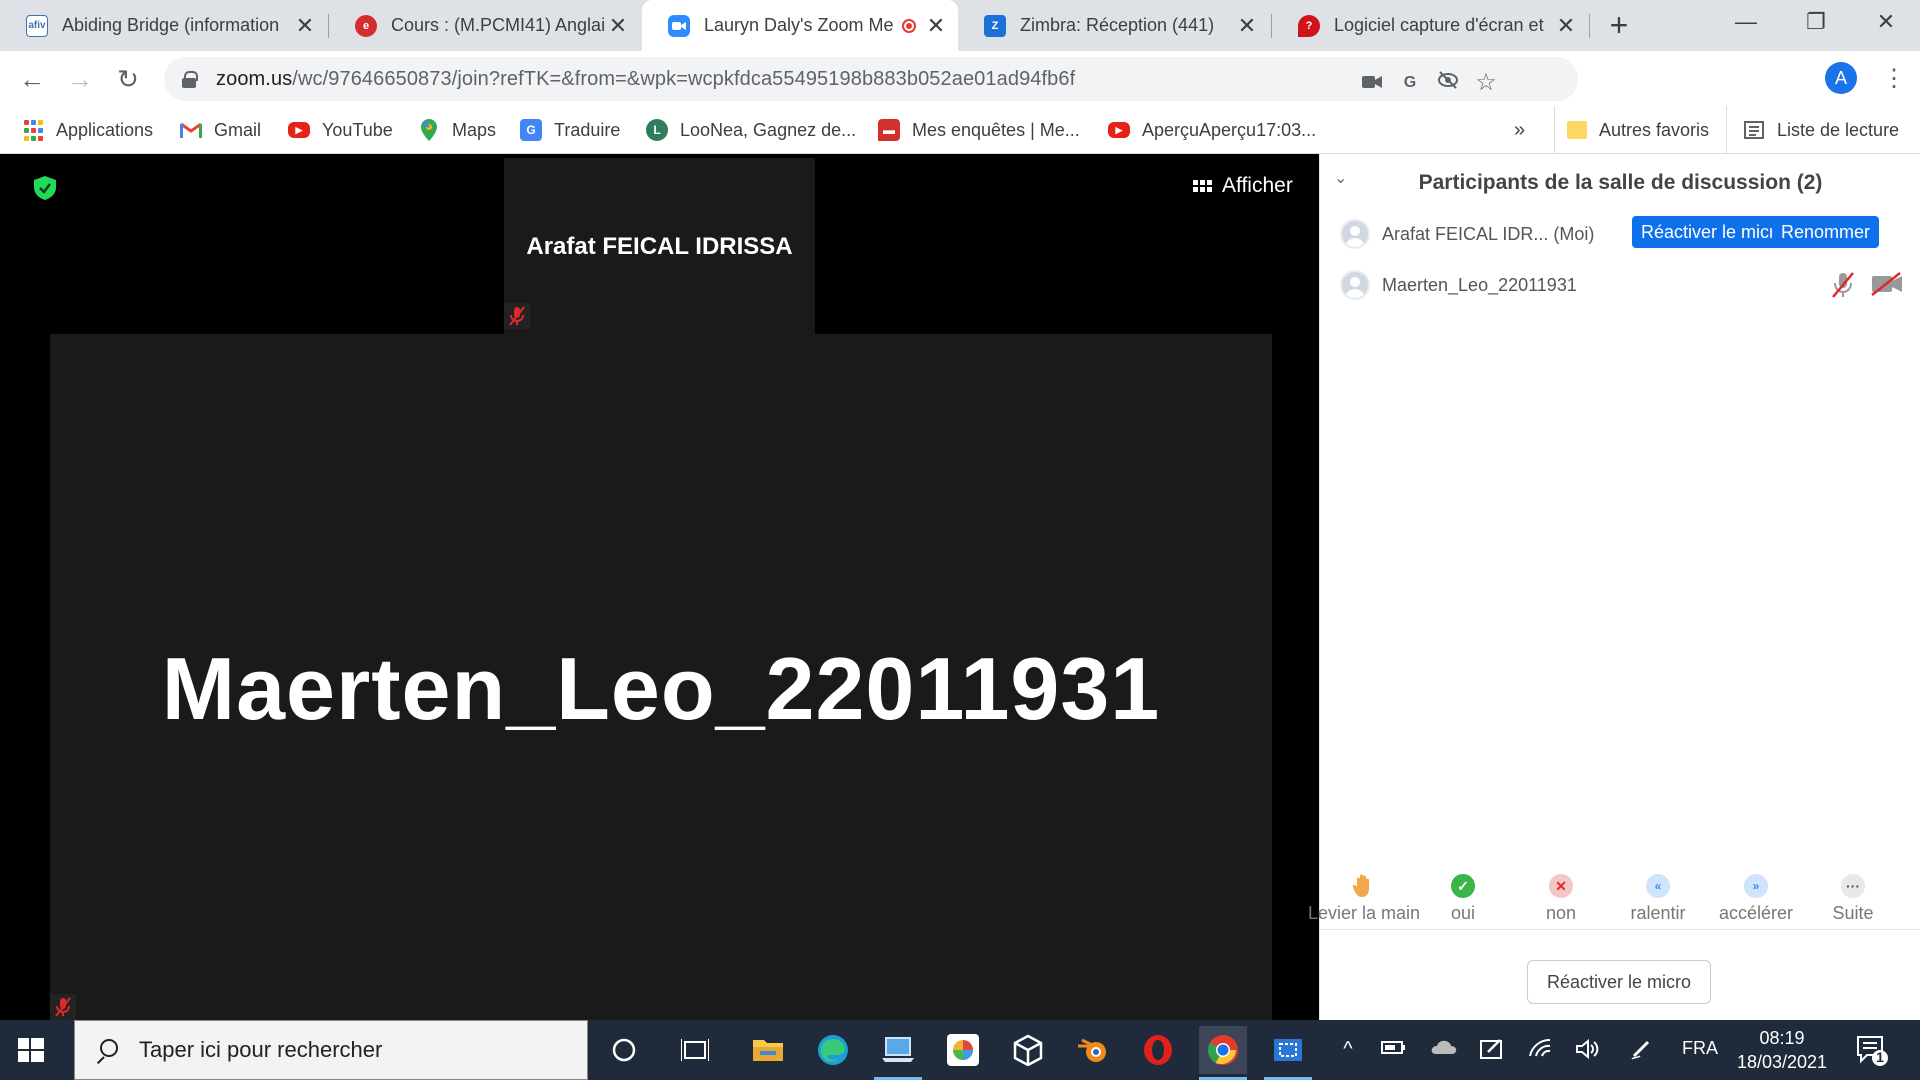  What do you see at coordinates (1093, 1050) in the screenshot?
I see `blender-icon` at bounding box center [1093, 1050].